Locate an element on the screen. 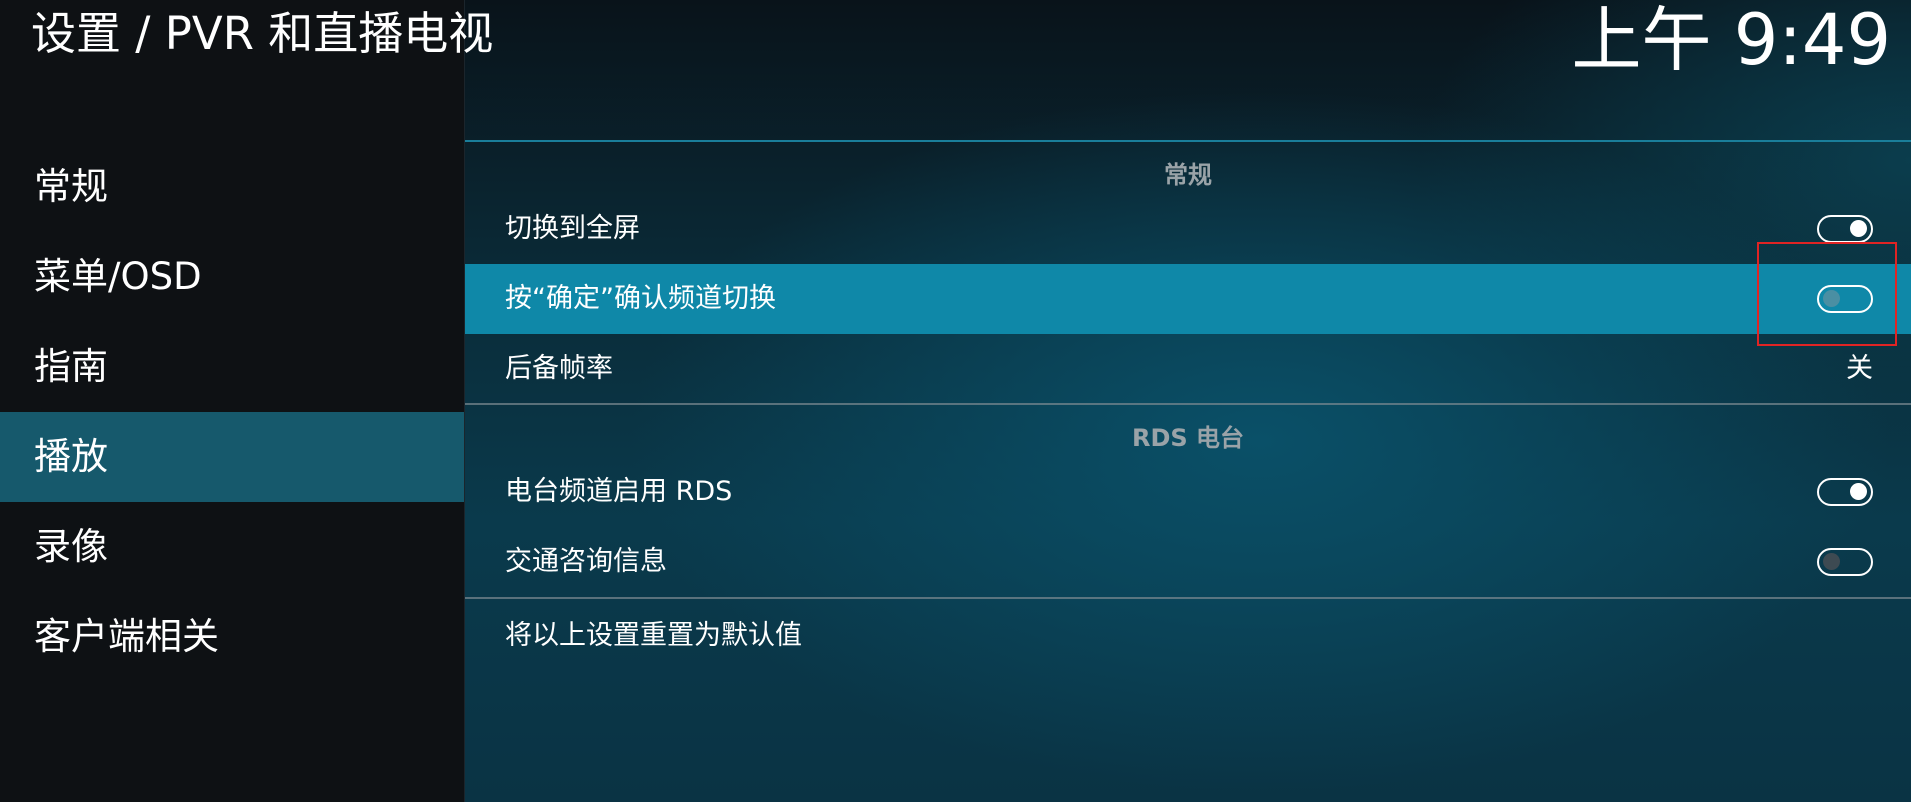 The height and width of the screenshot is (802, 1911). sidebar-item-recording: 录像 is located at coordinates (232, 547).